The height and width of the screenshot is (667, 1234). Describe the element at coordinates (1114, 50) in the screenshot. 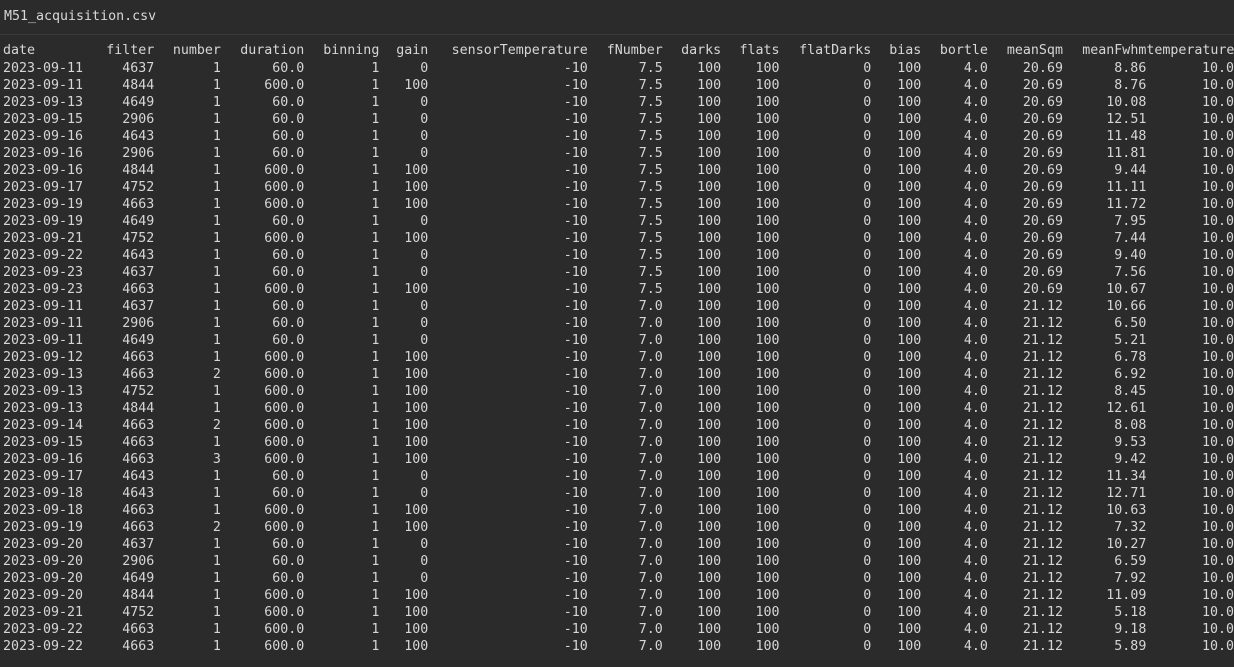

I see `column-header: meanFwhm` at that location.